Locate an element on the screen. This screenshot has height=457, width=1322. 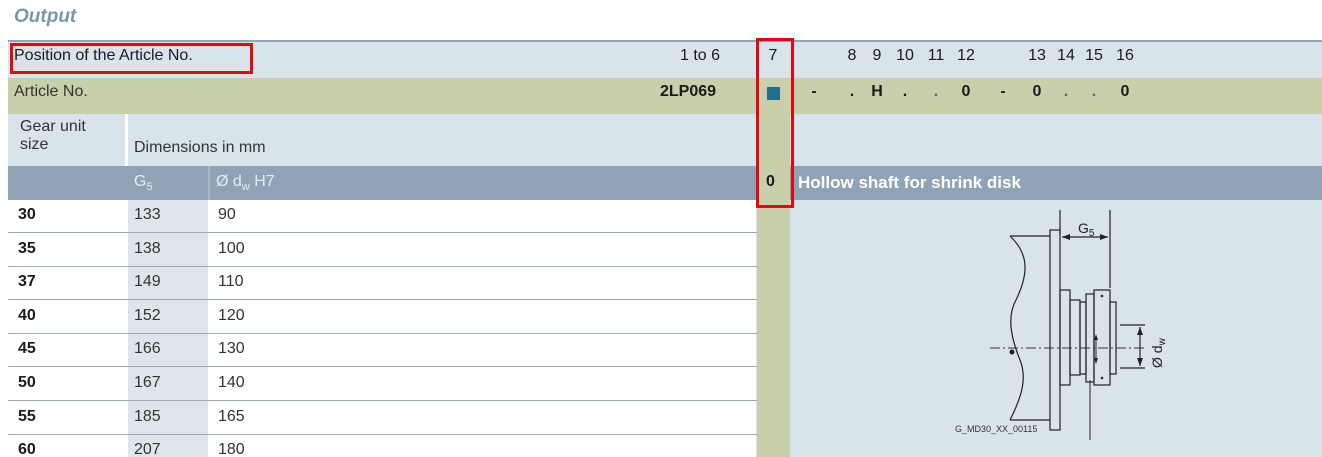
table-row: 60 207 180 is located at coordinates (382, 446).